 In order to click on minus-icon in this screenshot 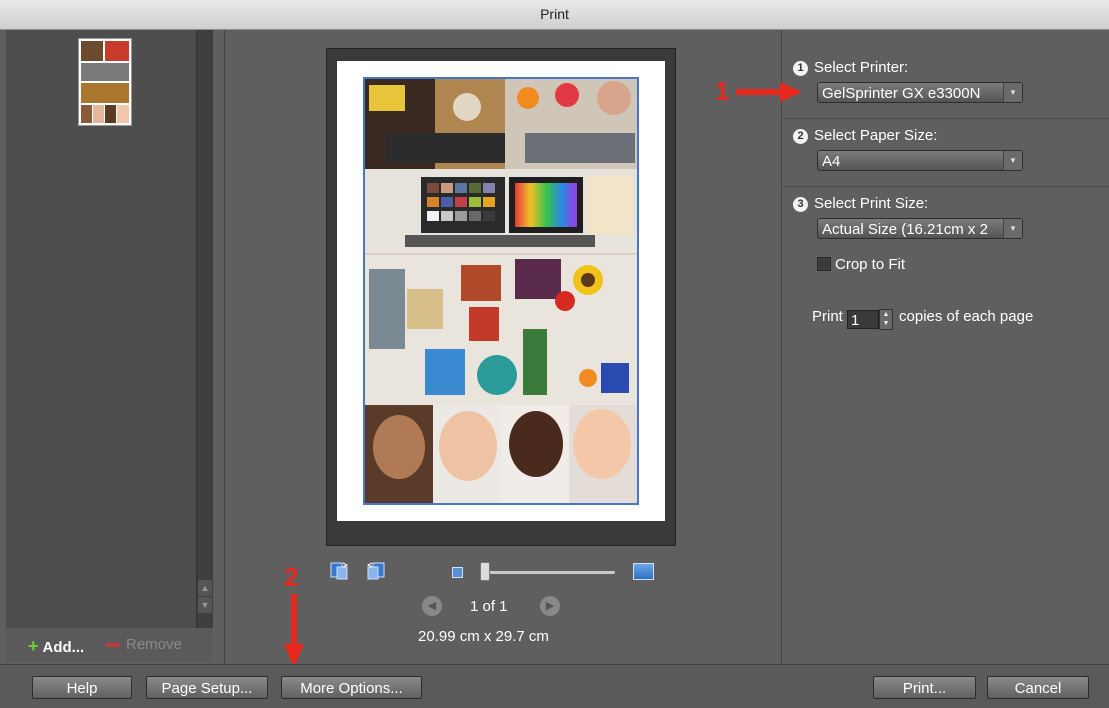, I will do `click(113, 645)`.